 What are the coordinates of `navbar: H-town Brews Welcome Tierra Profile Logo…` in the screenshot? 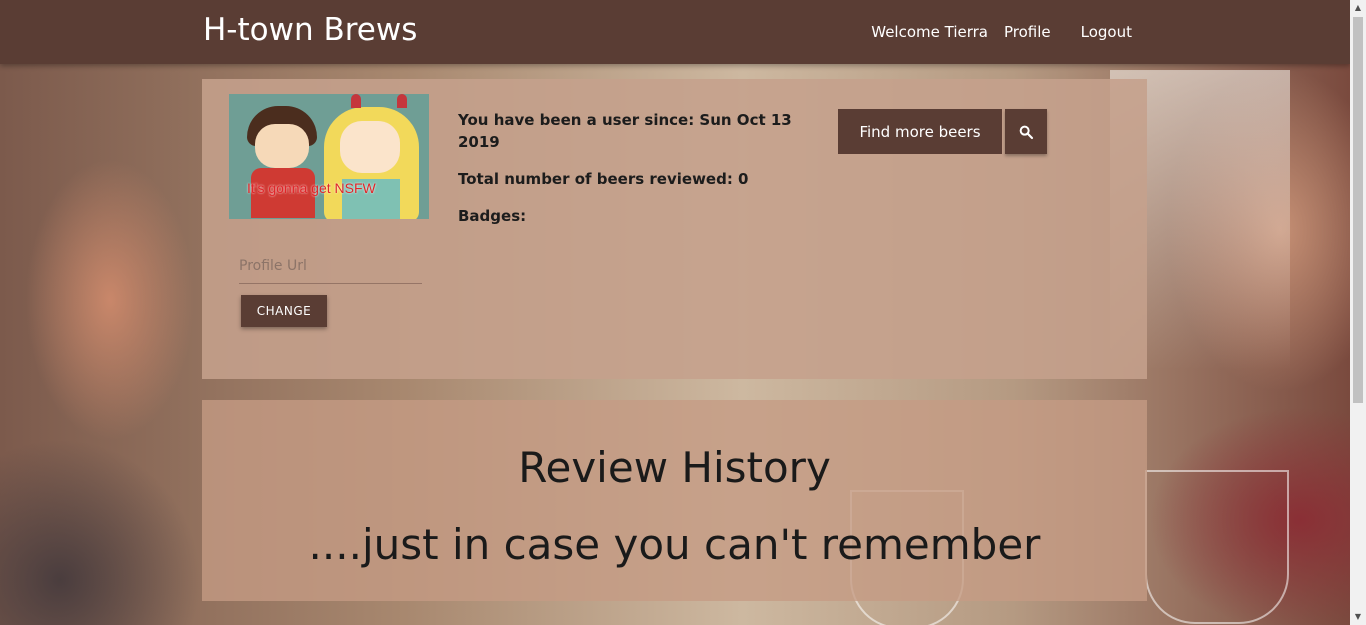 It's located at (675, 32).